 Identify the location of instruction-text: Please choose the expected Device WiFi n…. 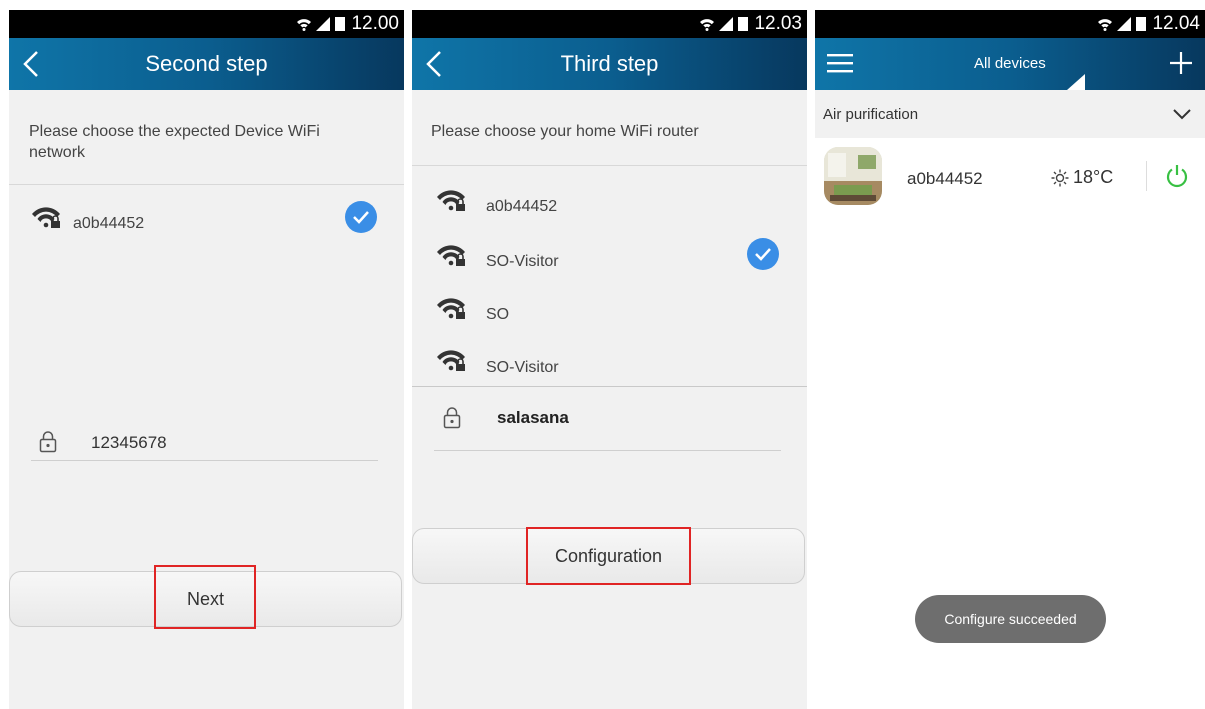
(174, 142).